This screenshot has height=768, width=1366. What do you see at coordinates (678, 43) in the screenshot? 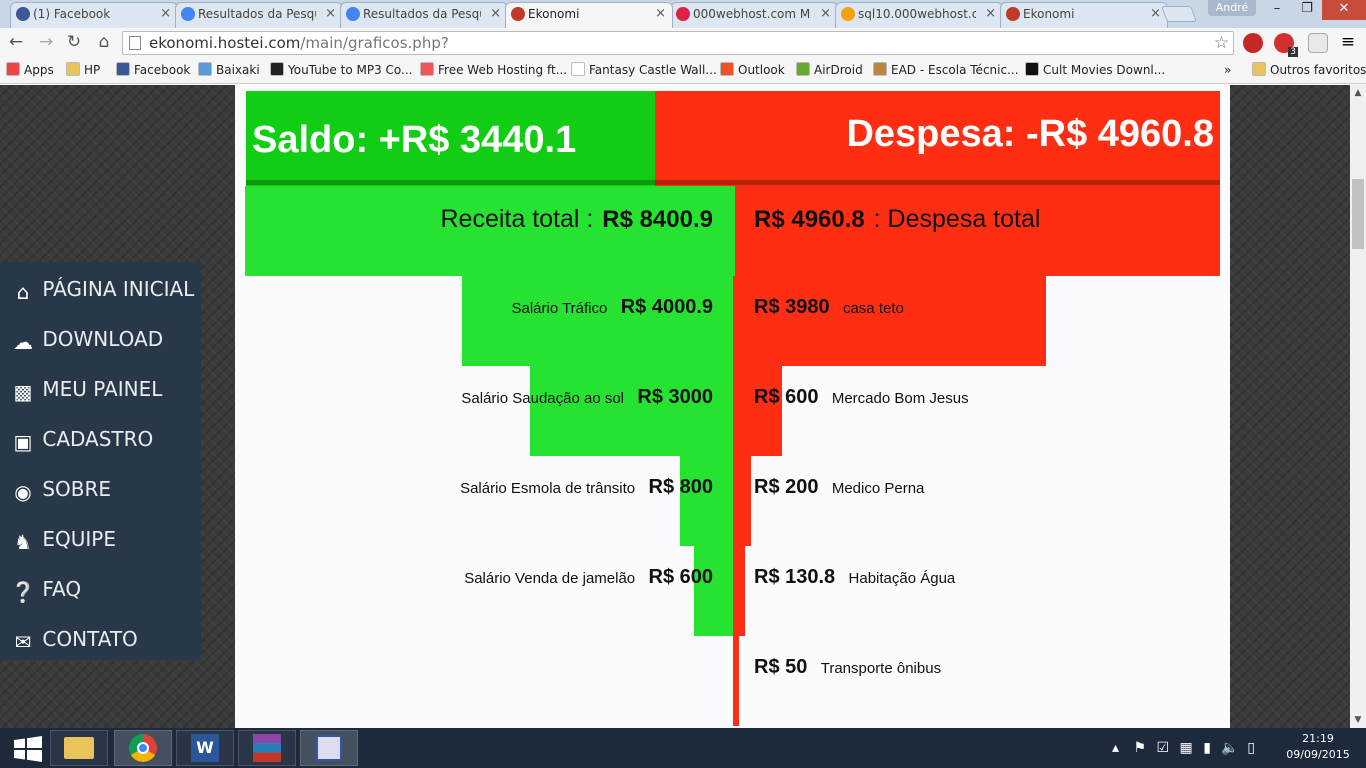
I see `address-bar: ekonomi.hostei.com/main/graficos.php? ☆` at bounding box center [678, 43].